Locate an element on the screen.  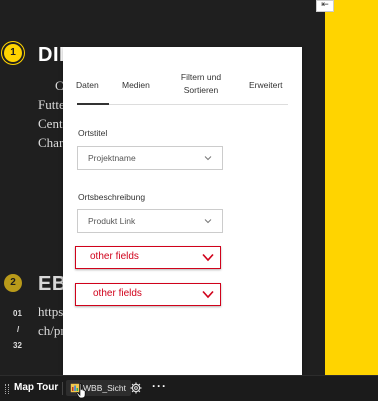
other-fields-label-1: other fields is located at coordinates (114, 256).